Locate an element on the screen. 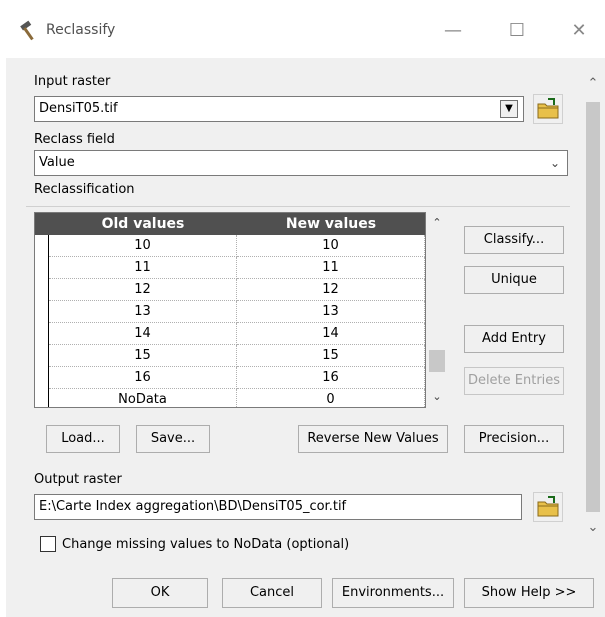 This screenshot has height=617, width=605. unique-button: Unique is located at coordinates (514, 280).